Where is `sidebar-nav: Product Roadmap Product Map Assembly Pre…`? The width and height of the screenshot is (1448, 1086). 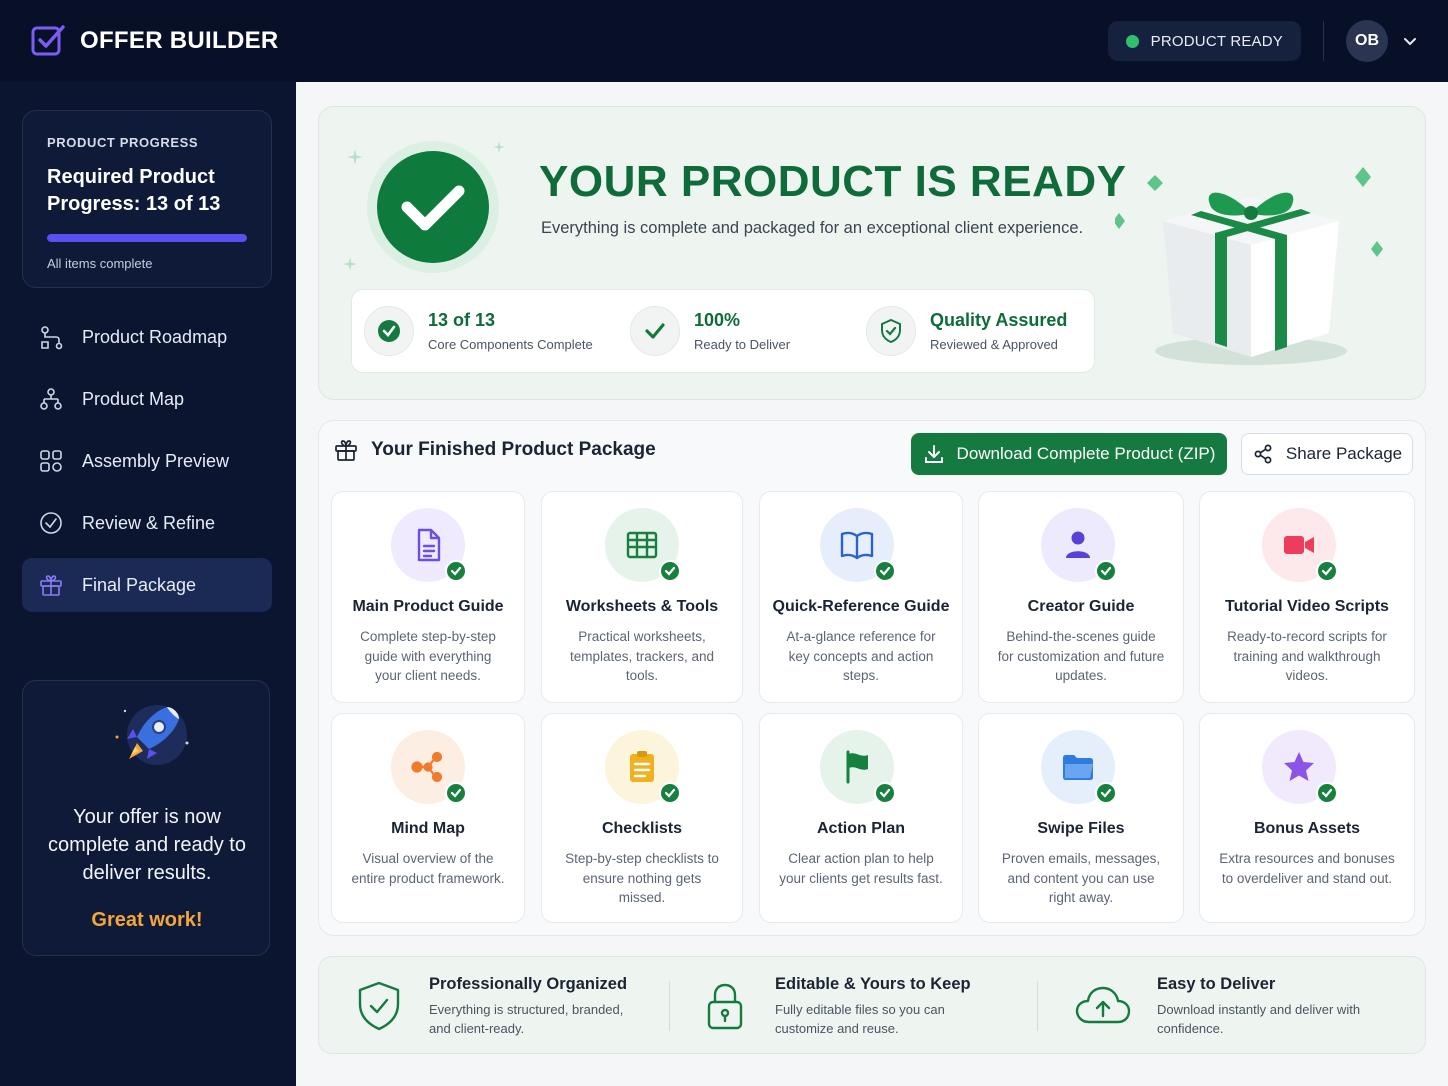
sidebar-nav: Product Roadmap Product Map Assembly Pre… is located at coordinates (147, 465).